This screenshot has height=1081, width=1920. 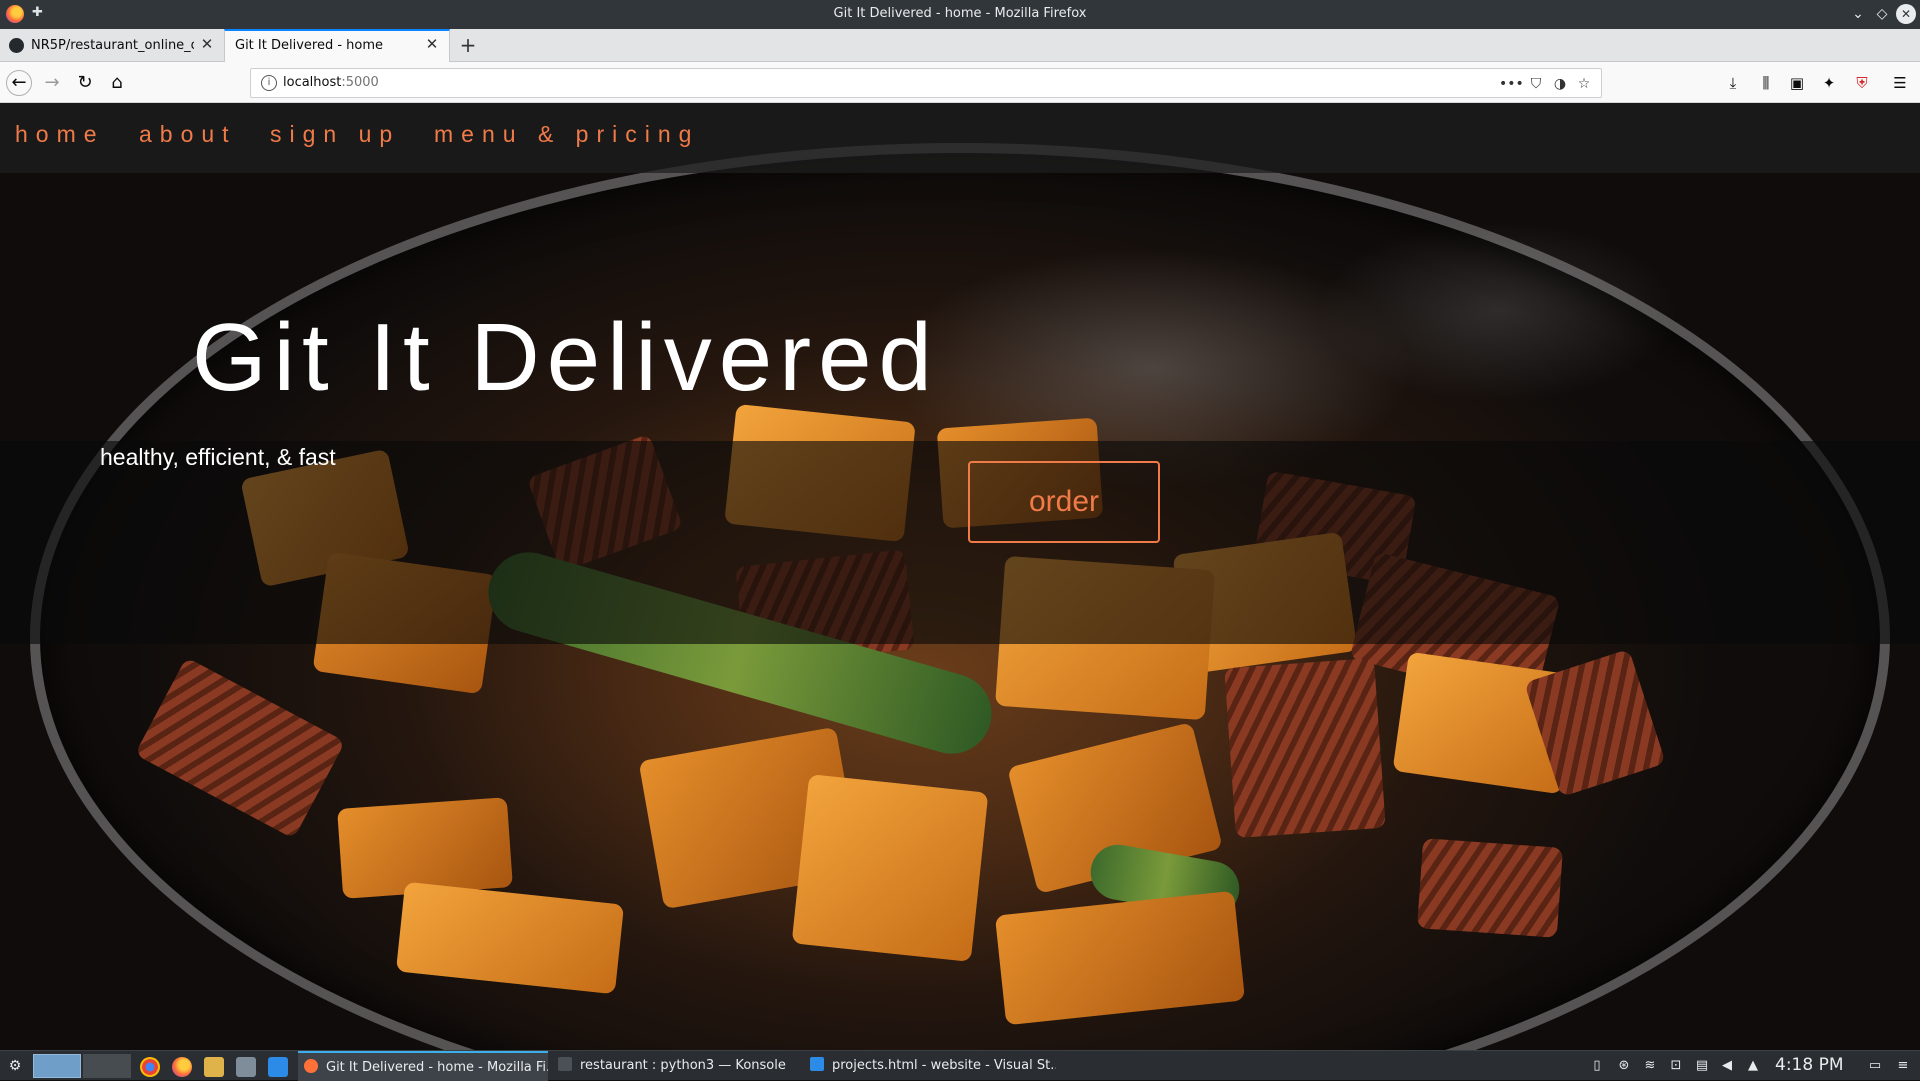 I want to click on page-actions-icon: •••, so click(x=1511, y=84).